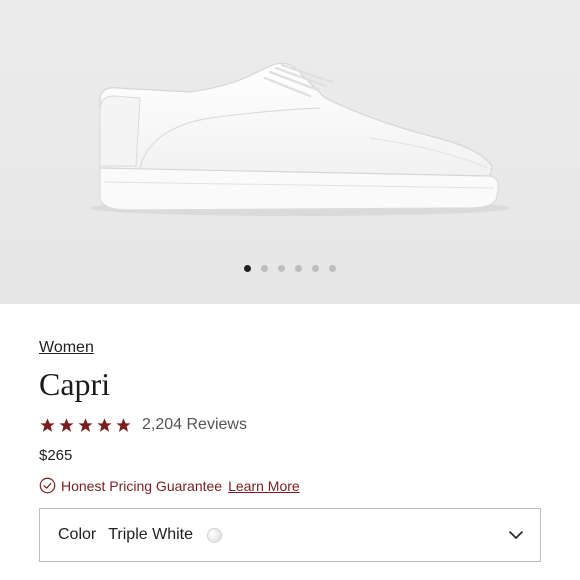 Image resolution: width=580 pixels, height=580 pixels. What do you see at coordinates (194, 425) in the screenshot?
I see `reviews-count-link: 2,204 Reviews` at bounding box center [194, 425].